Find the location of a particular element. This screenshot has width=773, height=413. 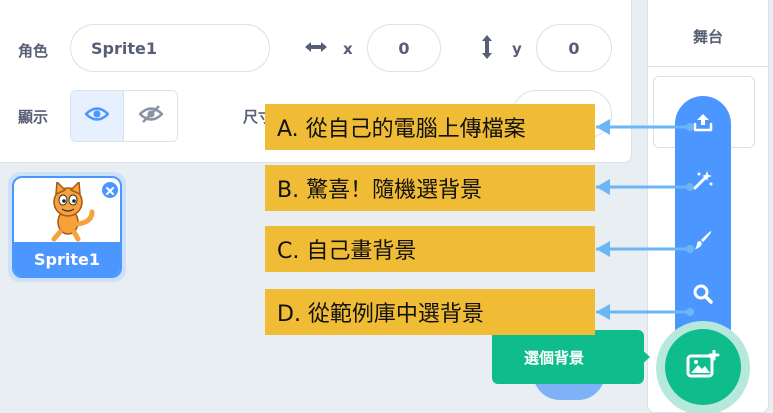

surprise-icon is located at coordinates (703, 182).